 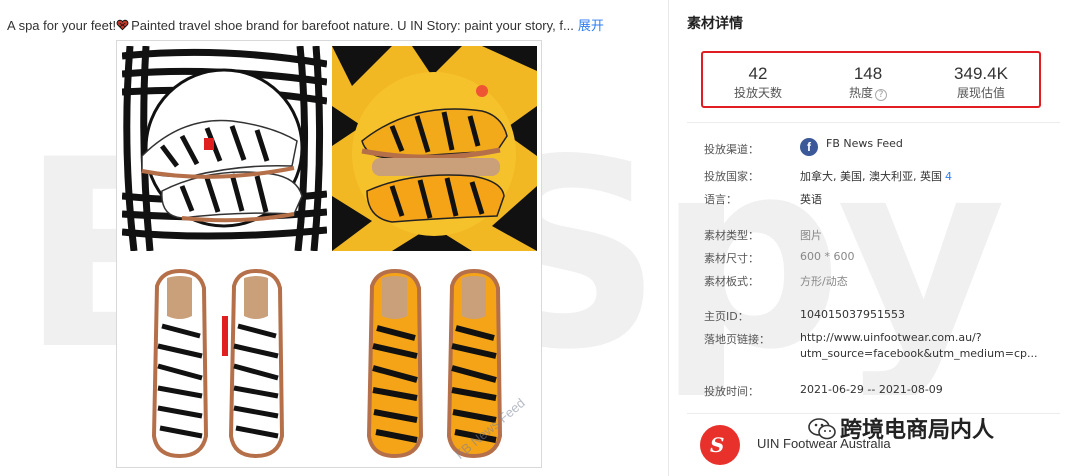 I want to click on stat-heat-label-wrap: 热度?, so click(x=868, y=93).